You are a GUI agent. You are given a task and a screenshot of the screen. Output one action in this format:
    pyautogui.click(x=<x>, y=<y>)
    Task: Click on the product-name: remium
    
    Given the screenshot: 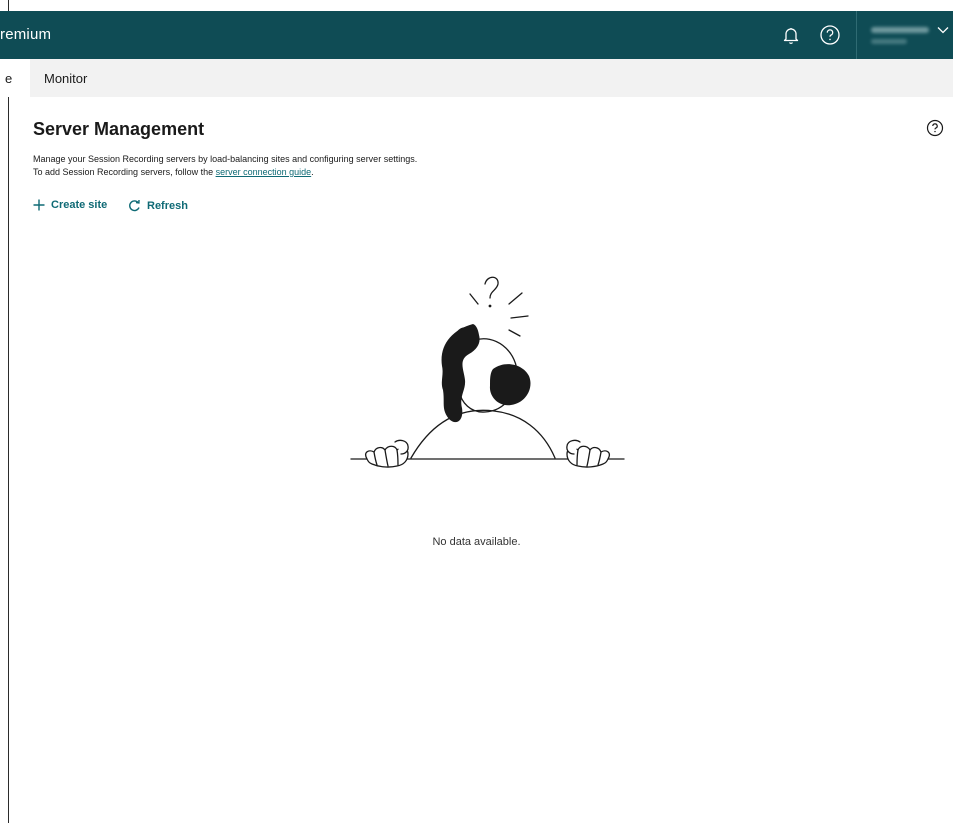 What is the action you would take?
    pyautogui.click(x=26, y=34)
    